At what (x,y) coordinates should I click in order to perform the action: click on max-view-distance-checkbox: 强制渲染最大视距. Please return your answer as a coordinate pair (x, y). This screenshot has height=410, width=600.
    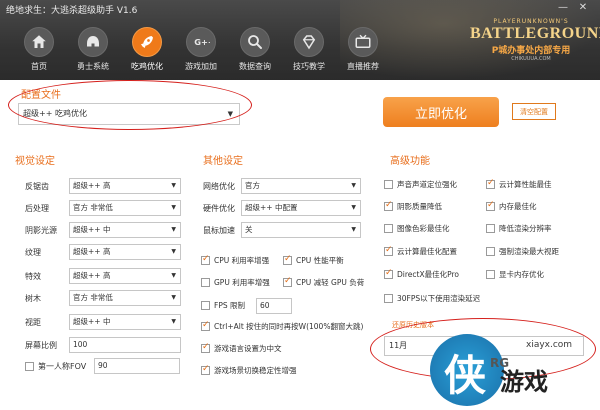
    Looking at the image, I should click on (522, 251).